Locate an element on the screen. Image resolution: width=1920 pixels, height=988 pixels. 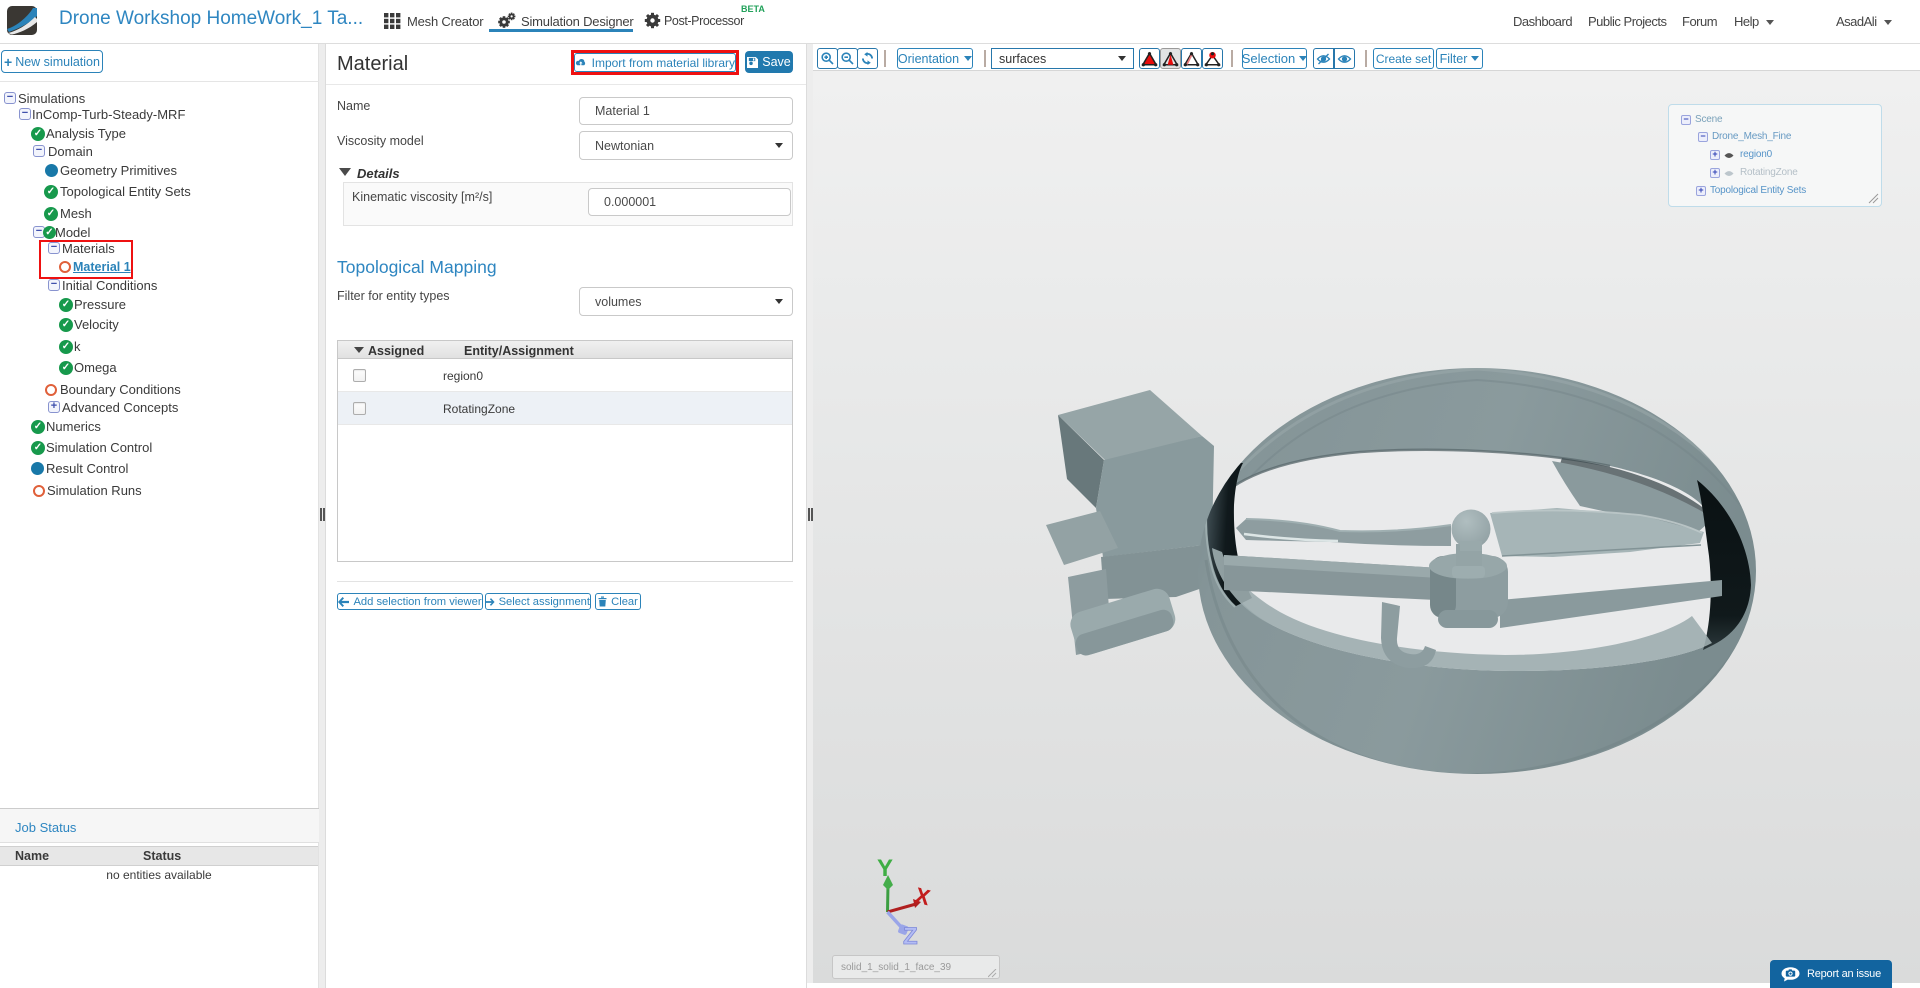
svg-text: Z is located at coordinates (910, 936).